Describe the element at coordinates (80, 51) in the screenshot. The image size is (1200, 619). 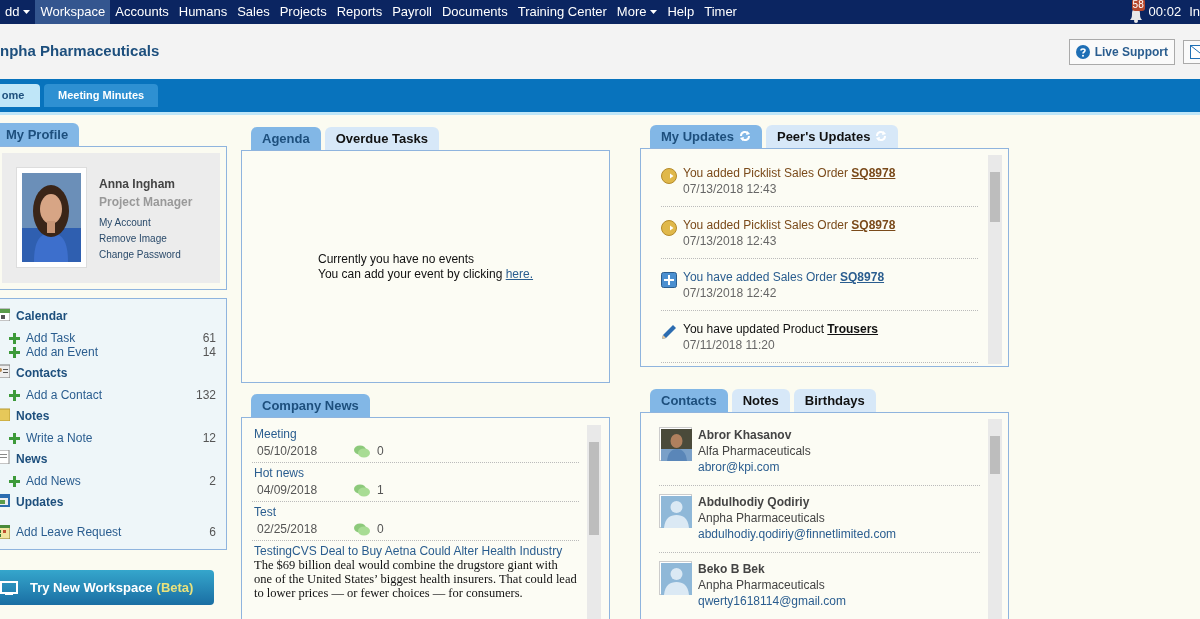
I see `company-name: npha Pharmaceuticals` at that location.